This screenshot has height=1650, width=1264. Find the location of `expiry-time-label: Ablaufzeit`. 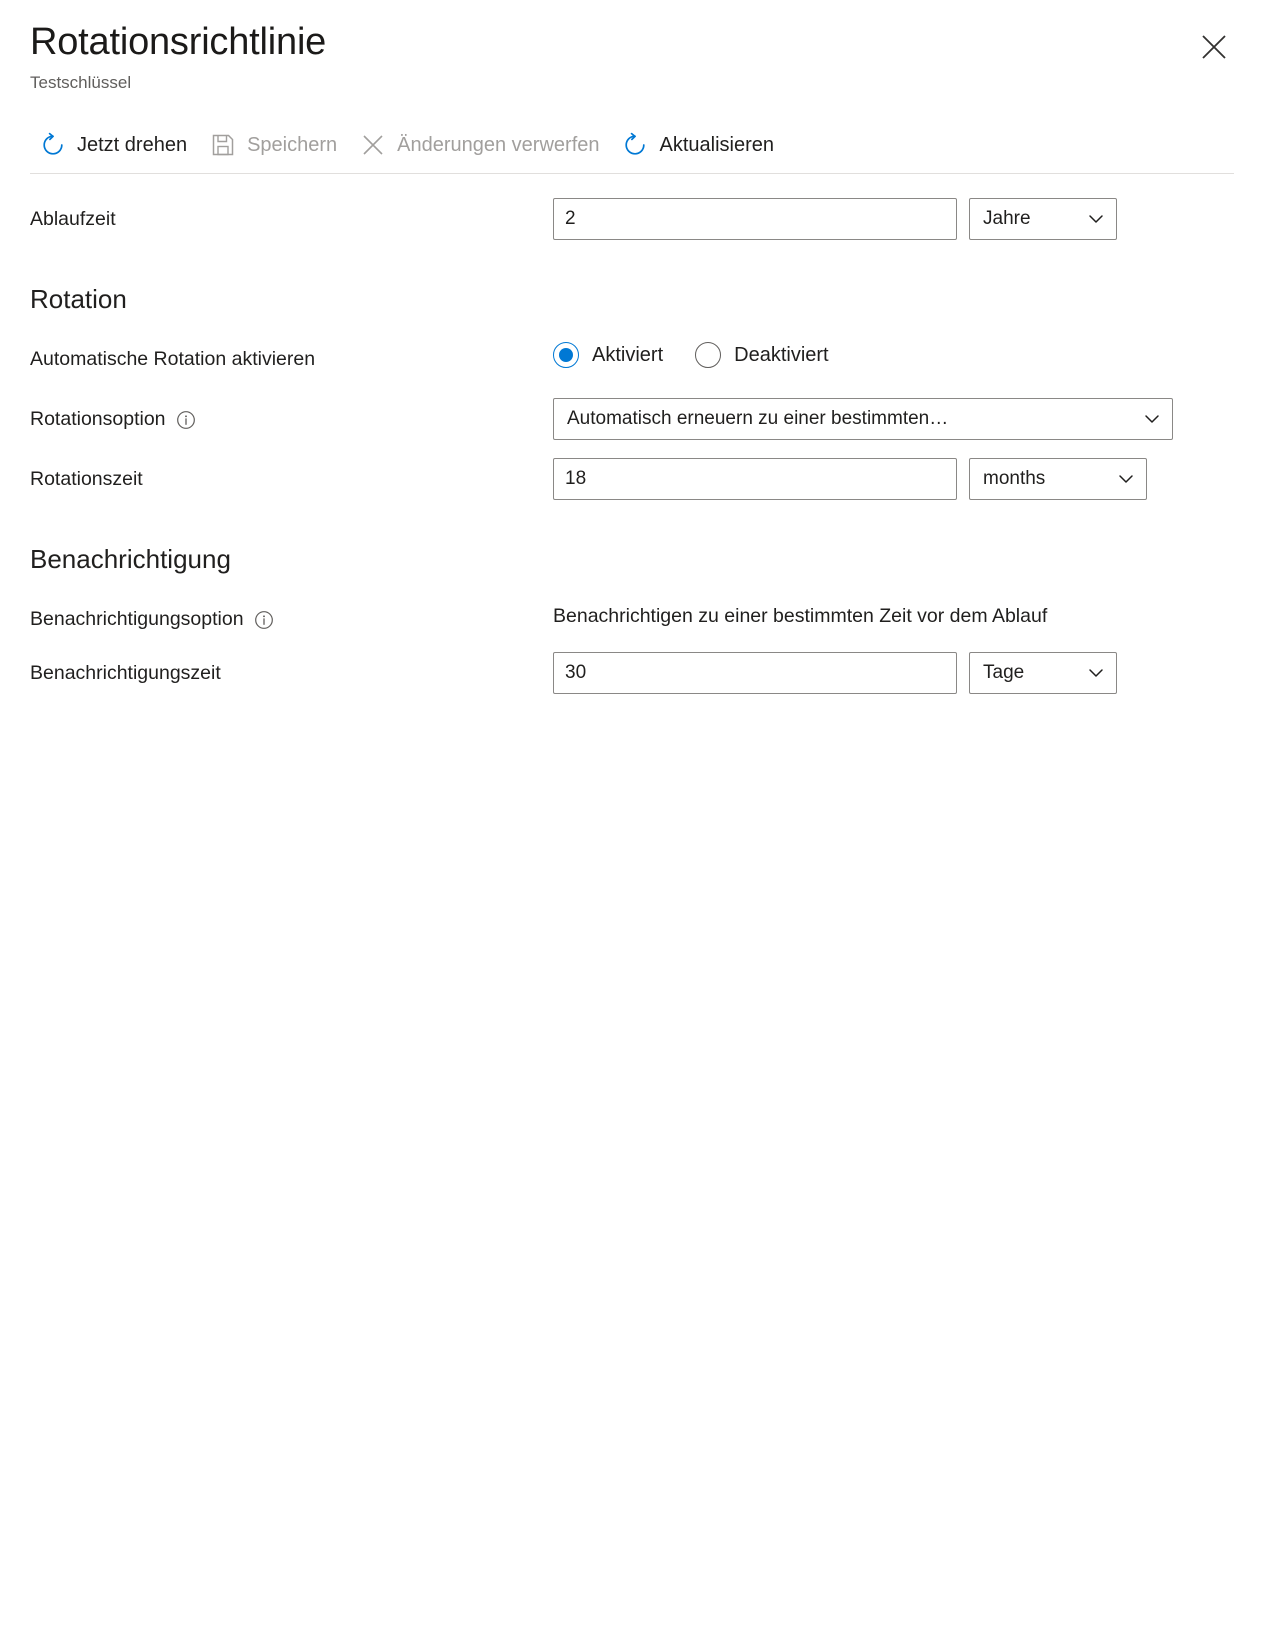

expiry-time-label: Ablaufzeit is located at coordinates (73, 219).